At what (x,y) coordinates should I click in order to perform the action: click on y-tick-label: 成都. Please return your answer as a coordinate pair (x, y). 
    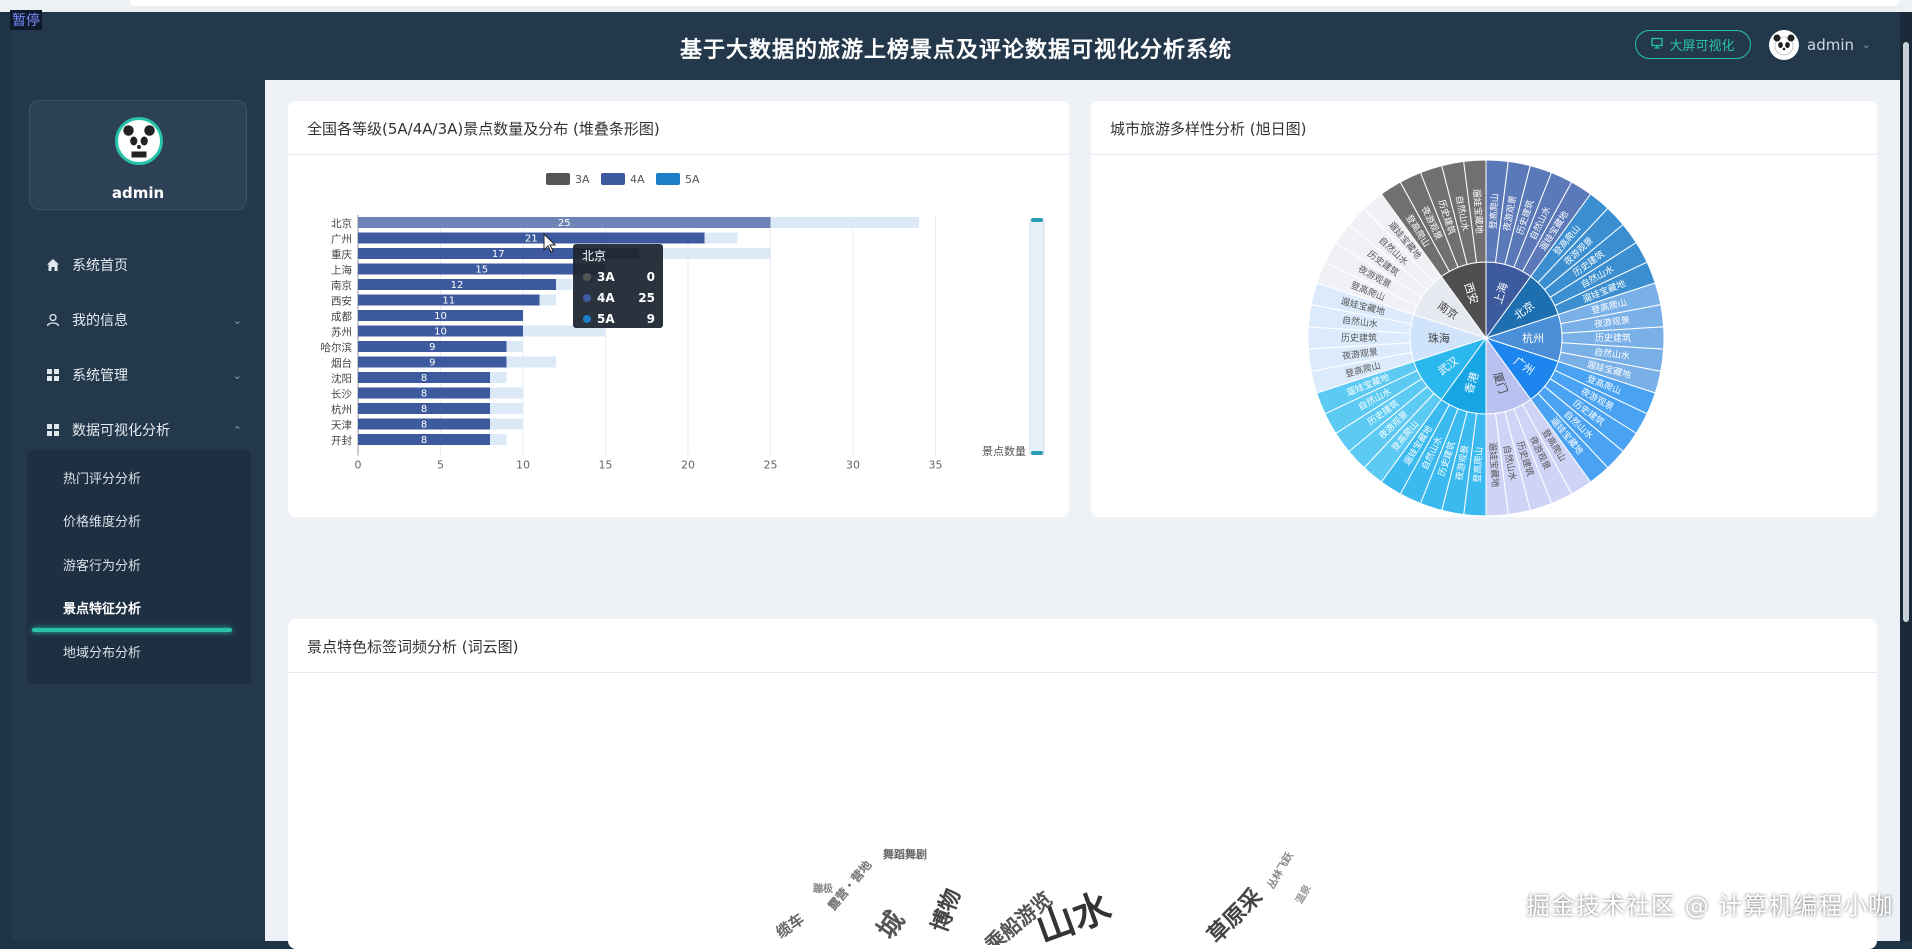
    Looking at the image, I should click on (341, 317).